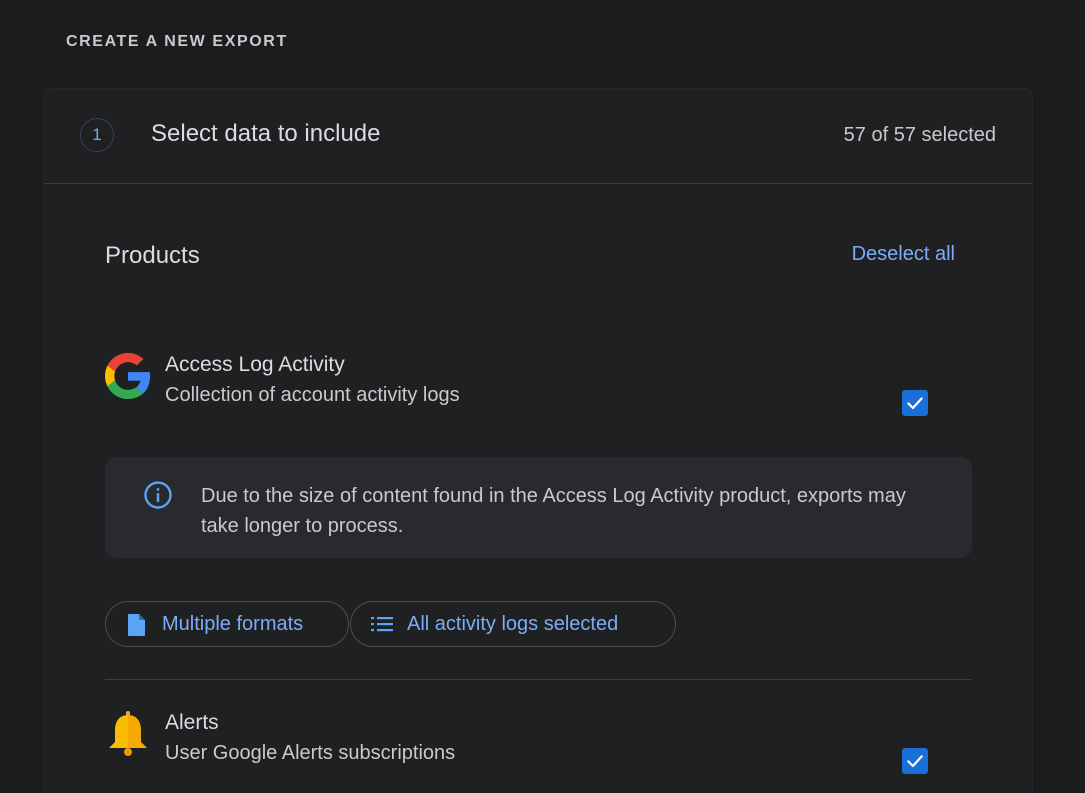 This screenshot has width=1085, height=793. I want to click on step-number-badge: 1, so click(97, 135).